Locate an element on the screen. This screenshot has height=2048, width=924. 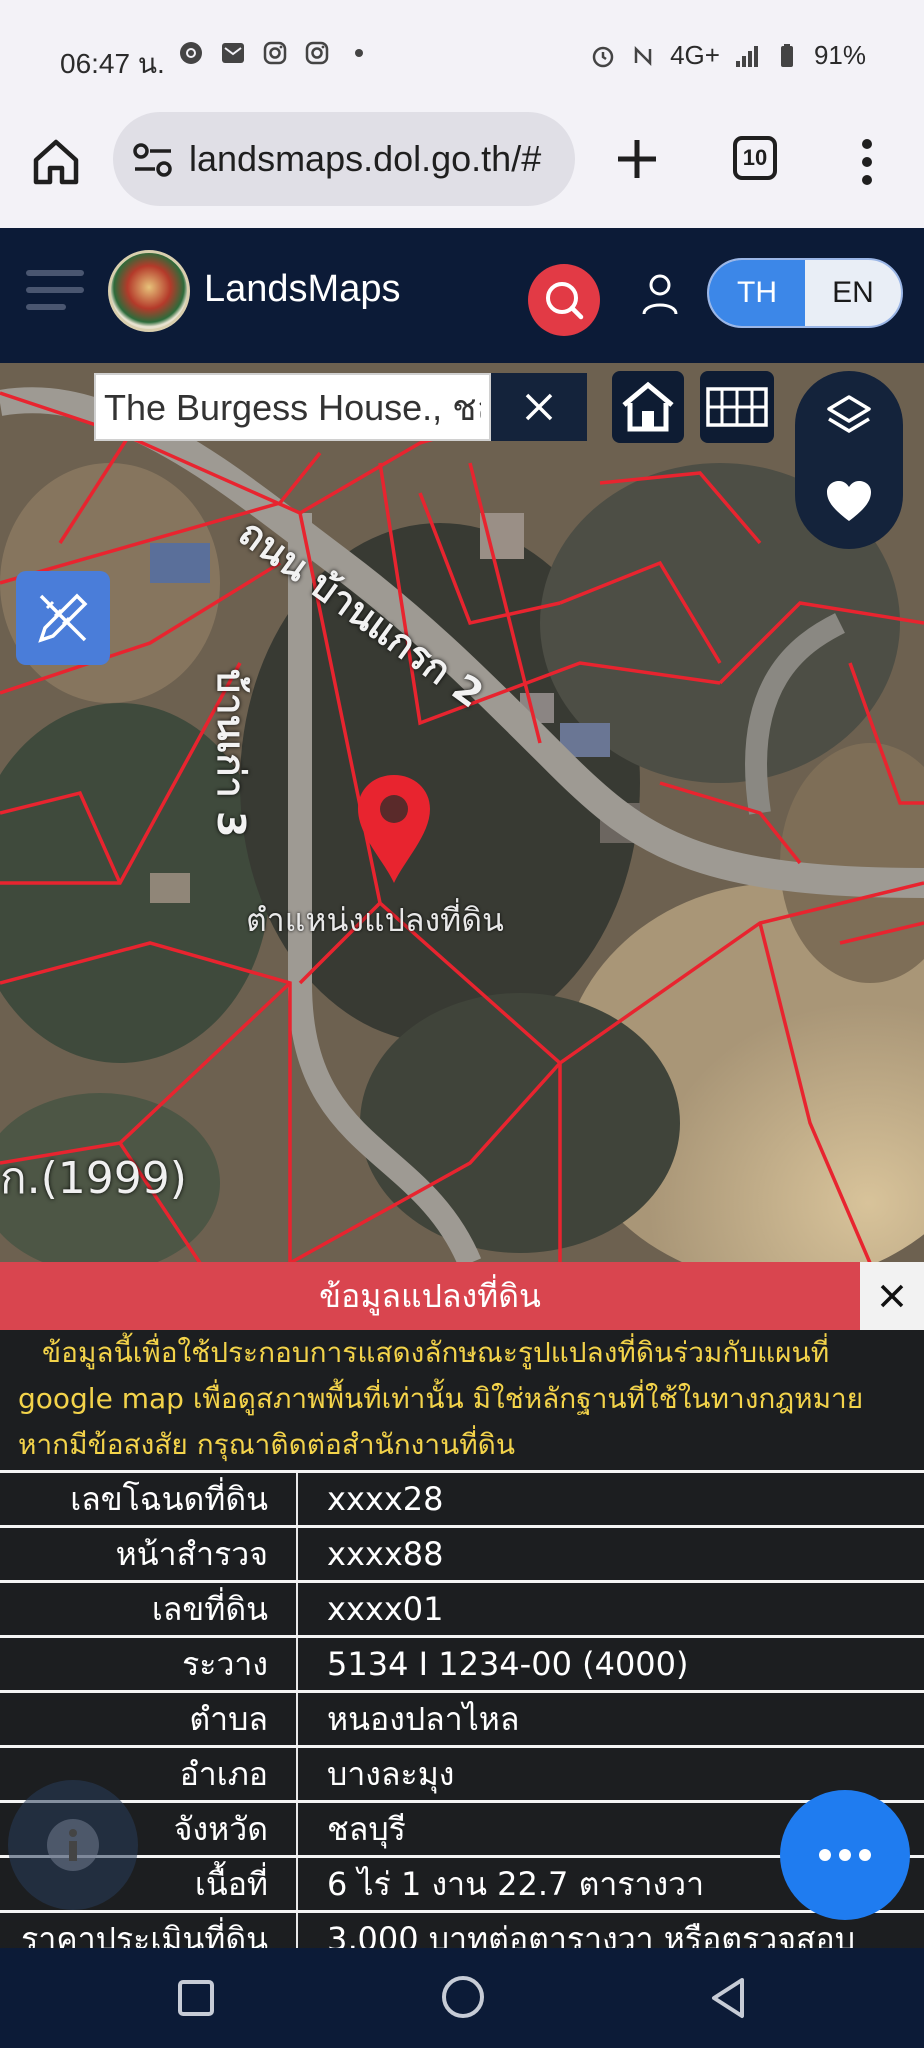
info-icon is located at coordinates (73, 1845).